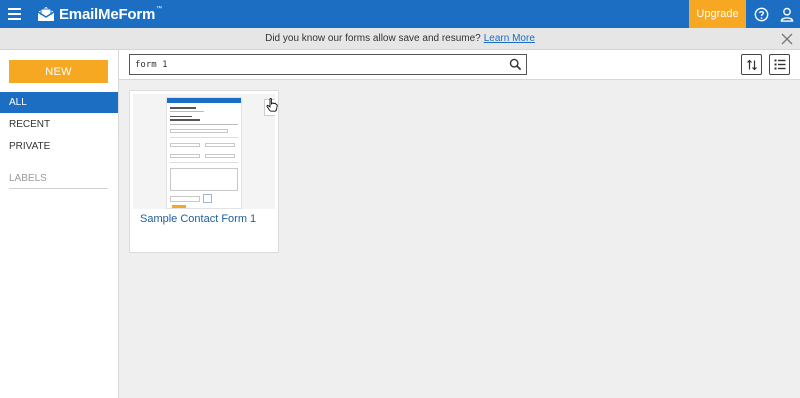  I want to click on envelope-logo-icon, so click(46, 14).